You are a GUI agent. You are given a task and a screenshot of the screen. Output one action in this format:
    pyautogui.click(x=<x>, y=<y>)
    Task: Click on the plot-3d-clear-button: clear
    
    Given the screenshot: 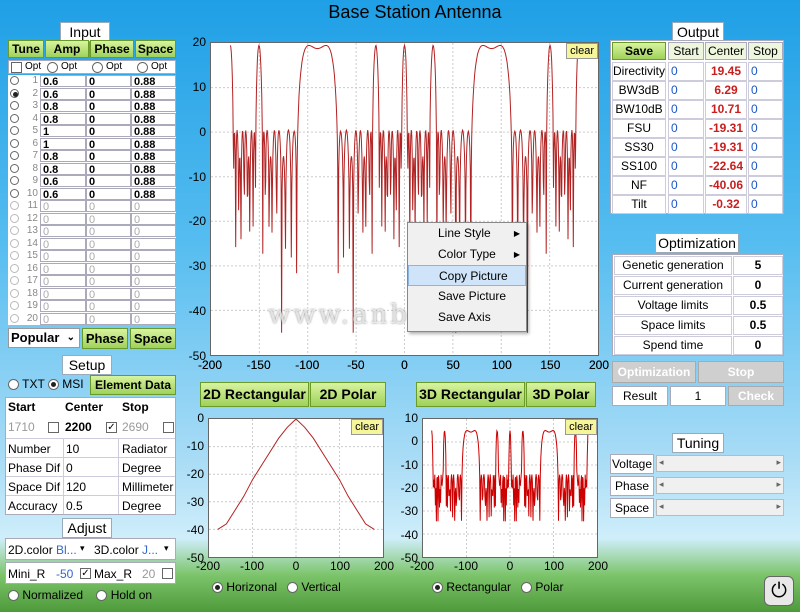 What is the action you would take?
    pyautogui.click(x=581, y=427)
    